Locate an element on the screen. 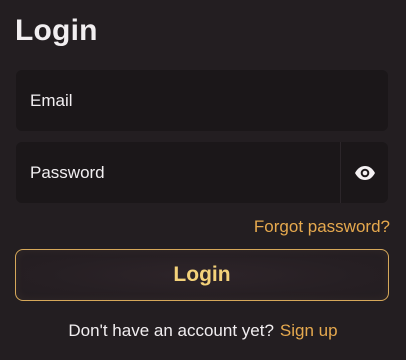 The width and height of the screenshot is (406, 360). login-button: Login is located at coordinates (202, 275).